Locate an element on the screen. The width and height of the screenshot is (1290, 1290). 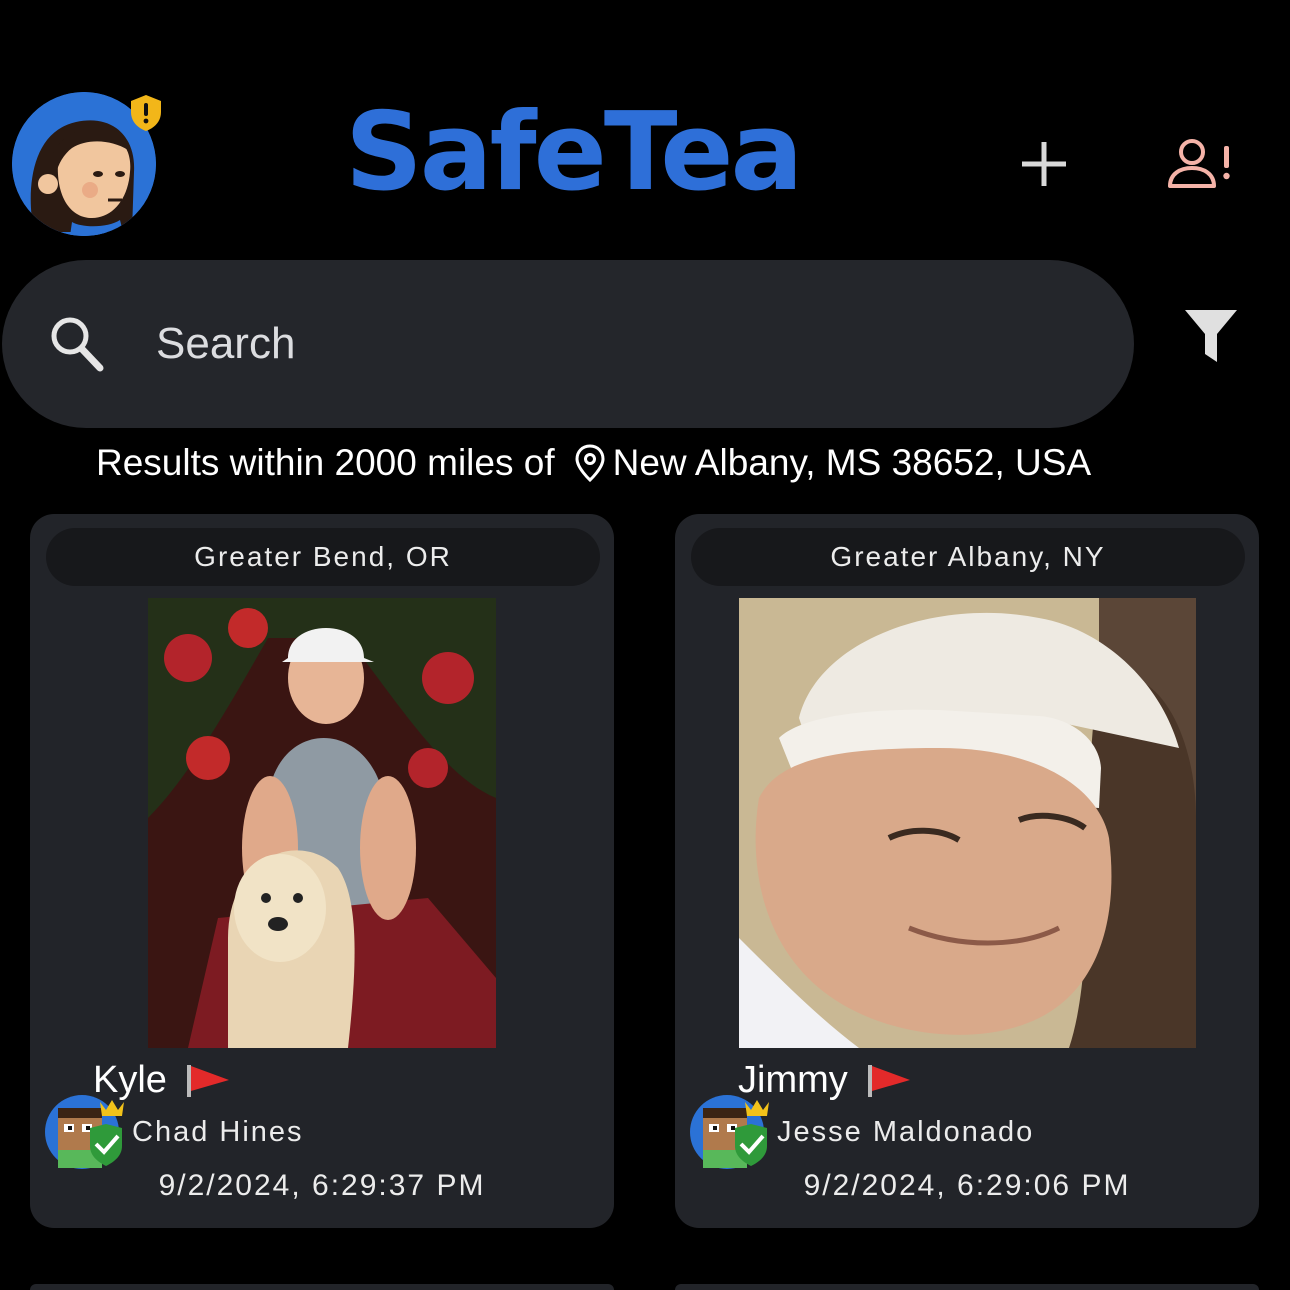
filter-icon is located at coordinates (1211, 336).